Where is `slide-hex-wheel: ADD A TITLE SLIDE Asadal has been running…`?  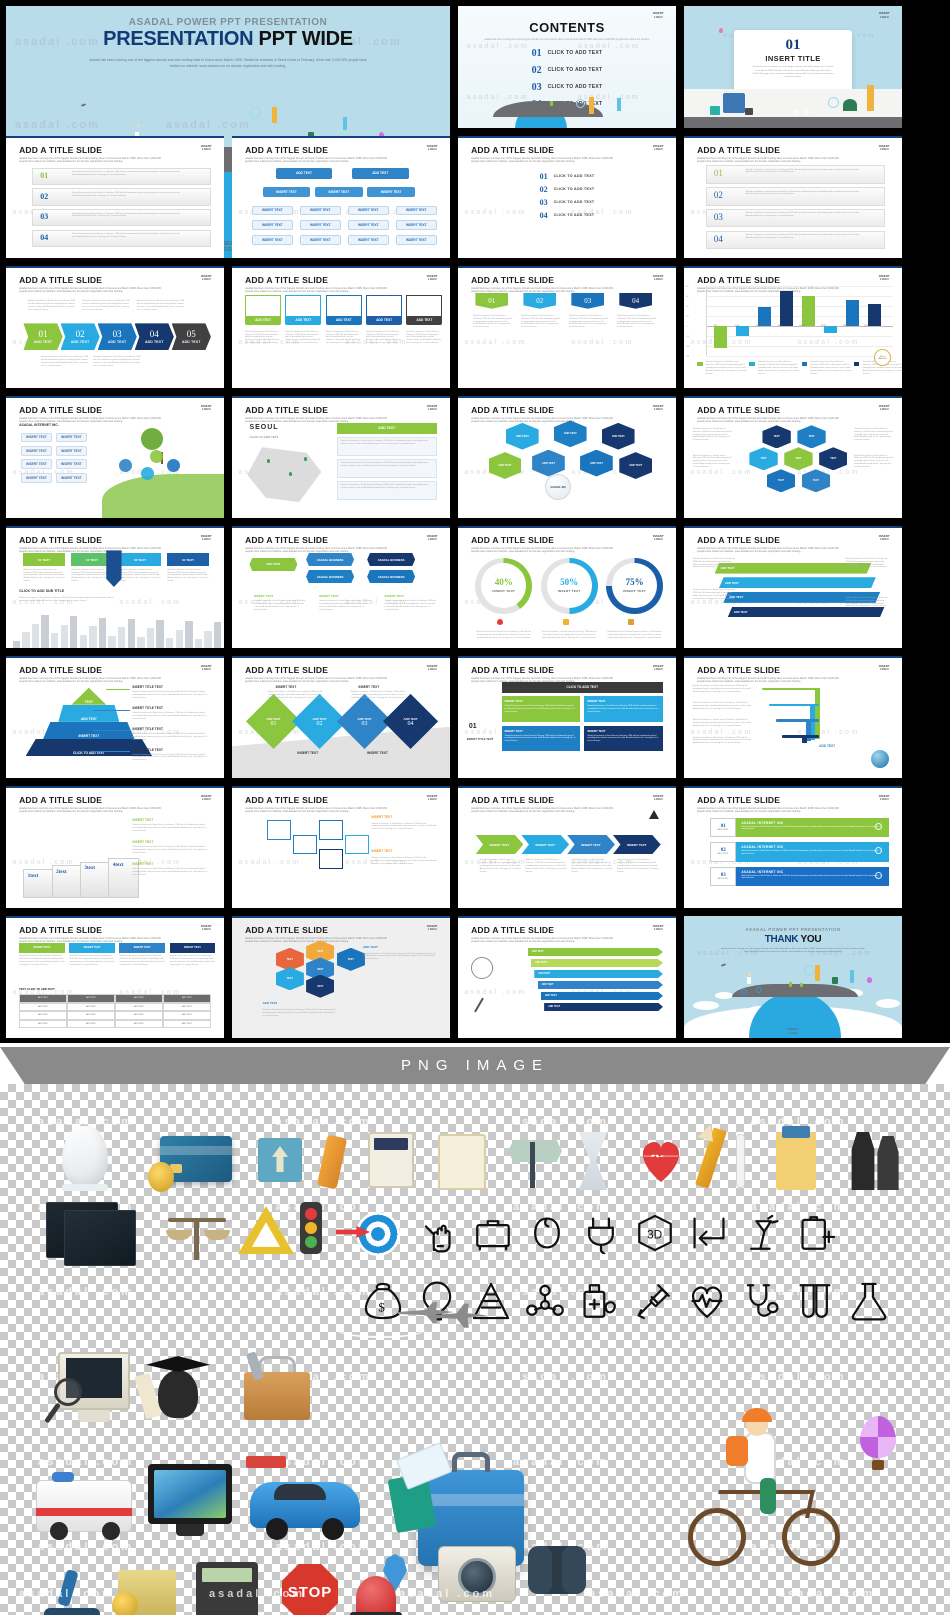 slide-hex-wheel: ADD A TITLE SLIDE Asadal has been running… is located at coordinates (341, 977).